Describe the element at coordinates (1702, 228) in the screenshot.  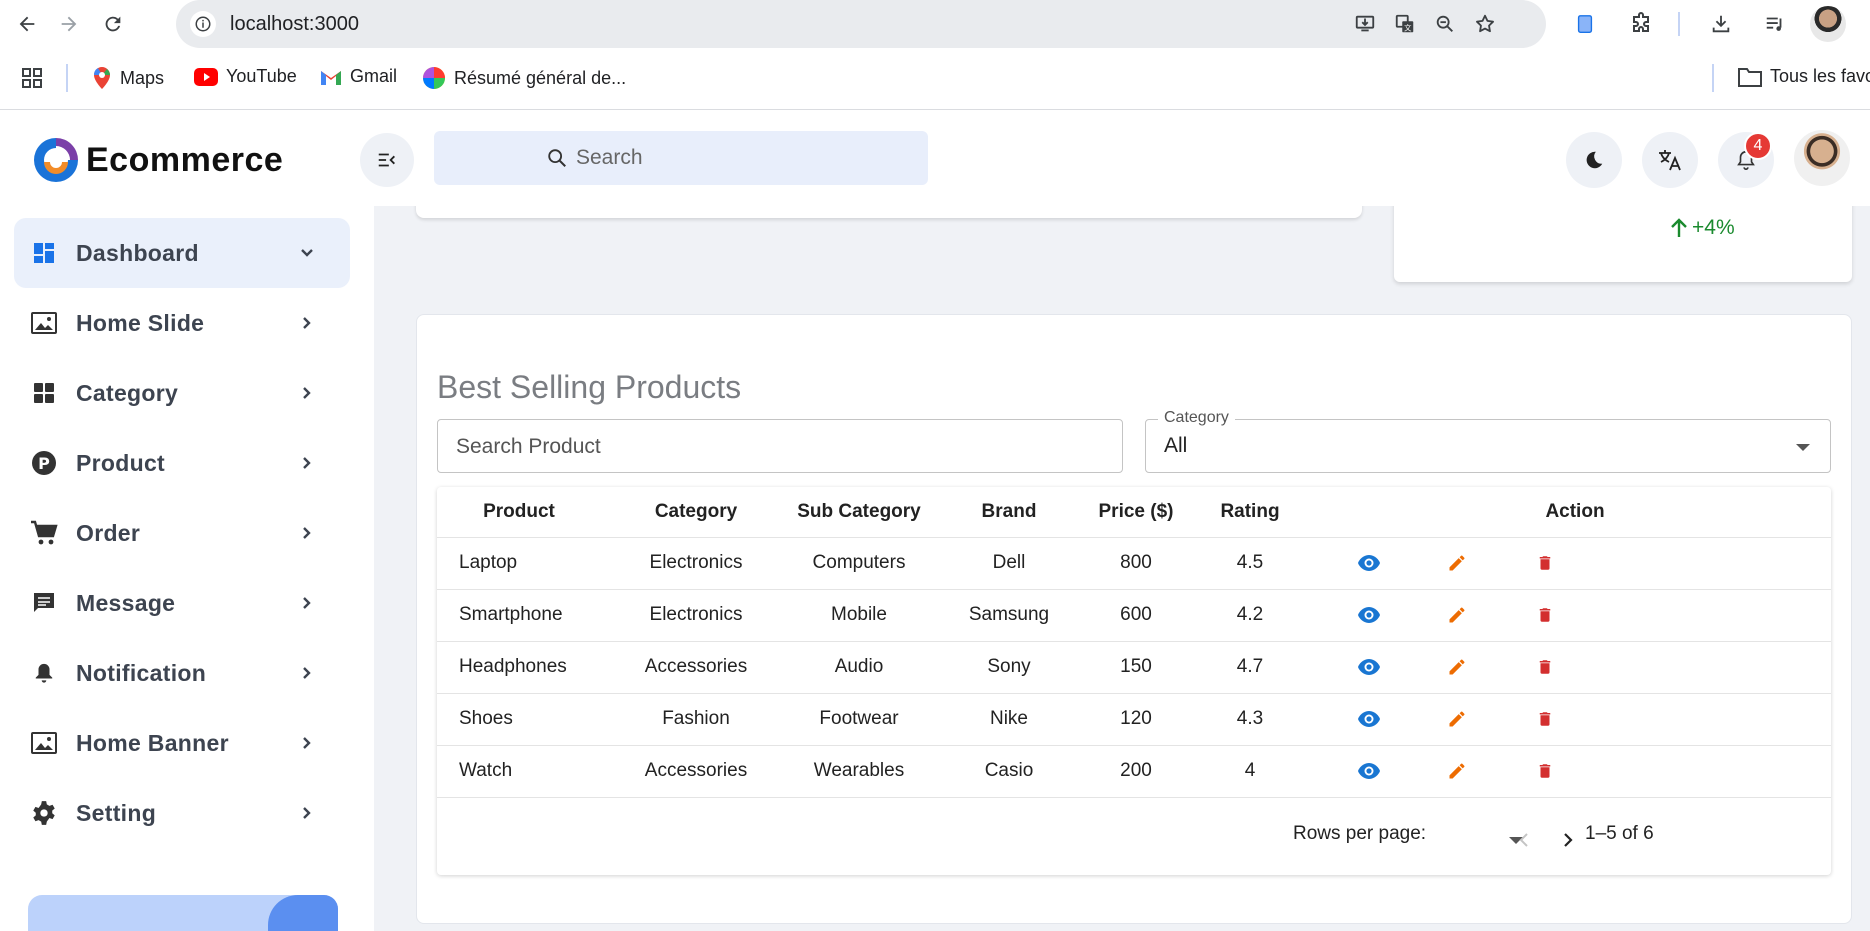
I see `trend-indicator: +4%` at that location.